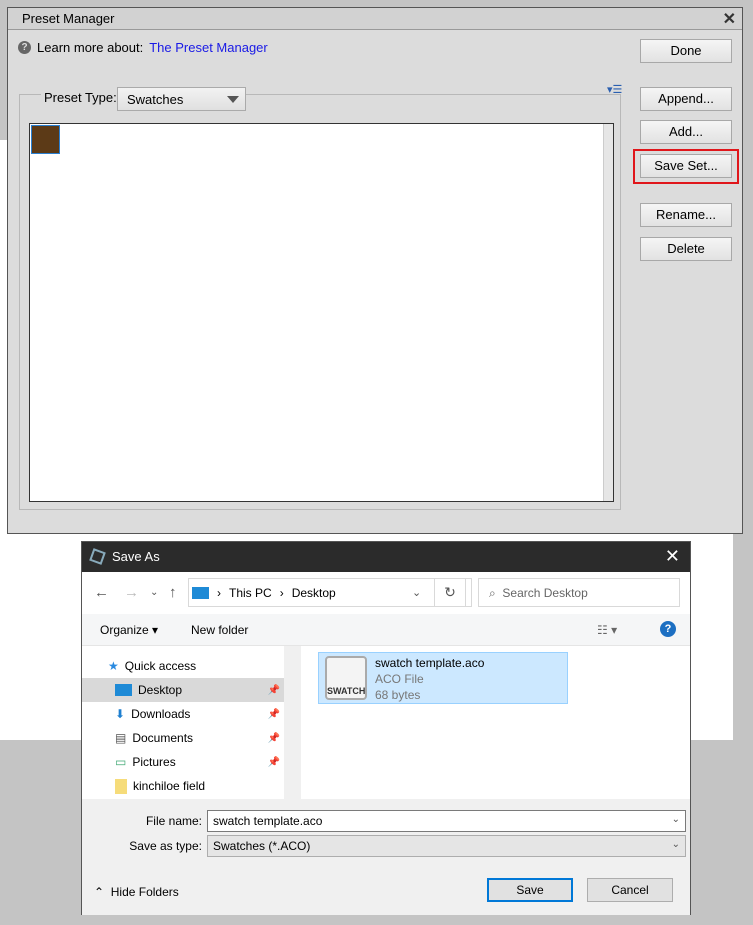 The width and height of the screenshot is (753, 925). I want to click on pictures-icon: ▭, so click(121, 762).